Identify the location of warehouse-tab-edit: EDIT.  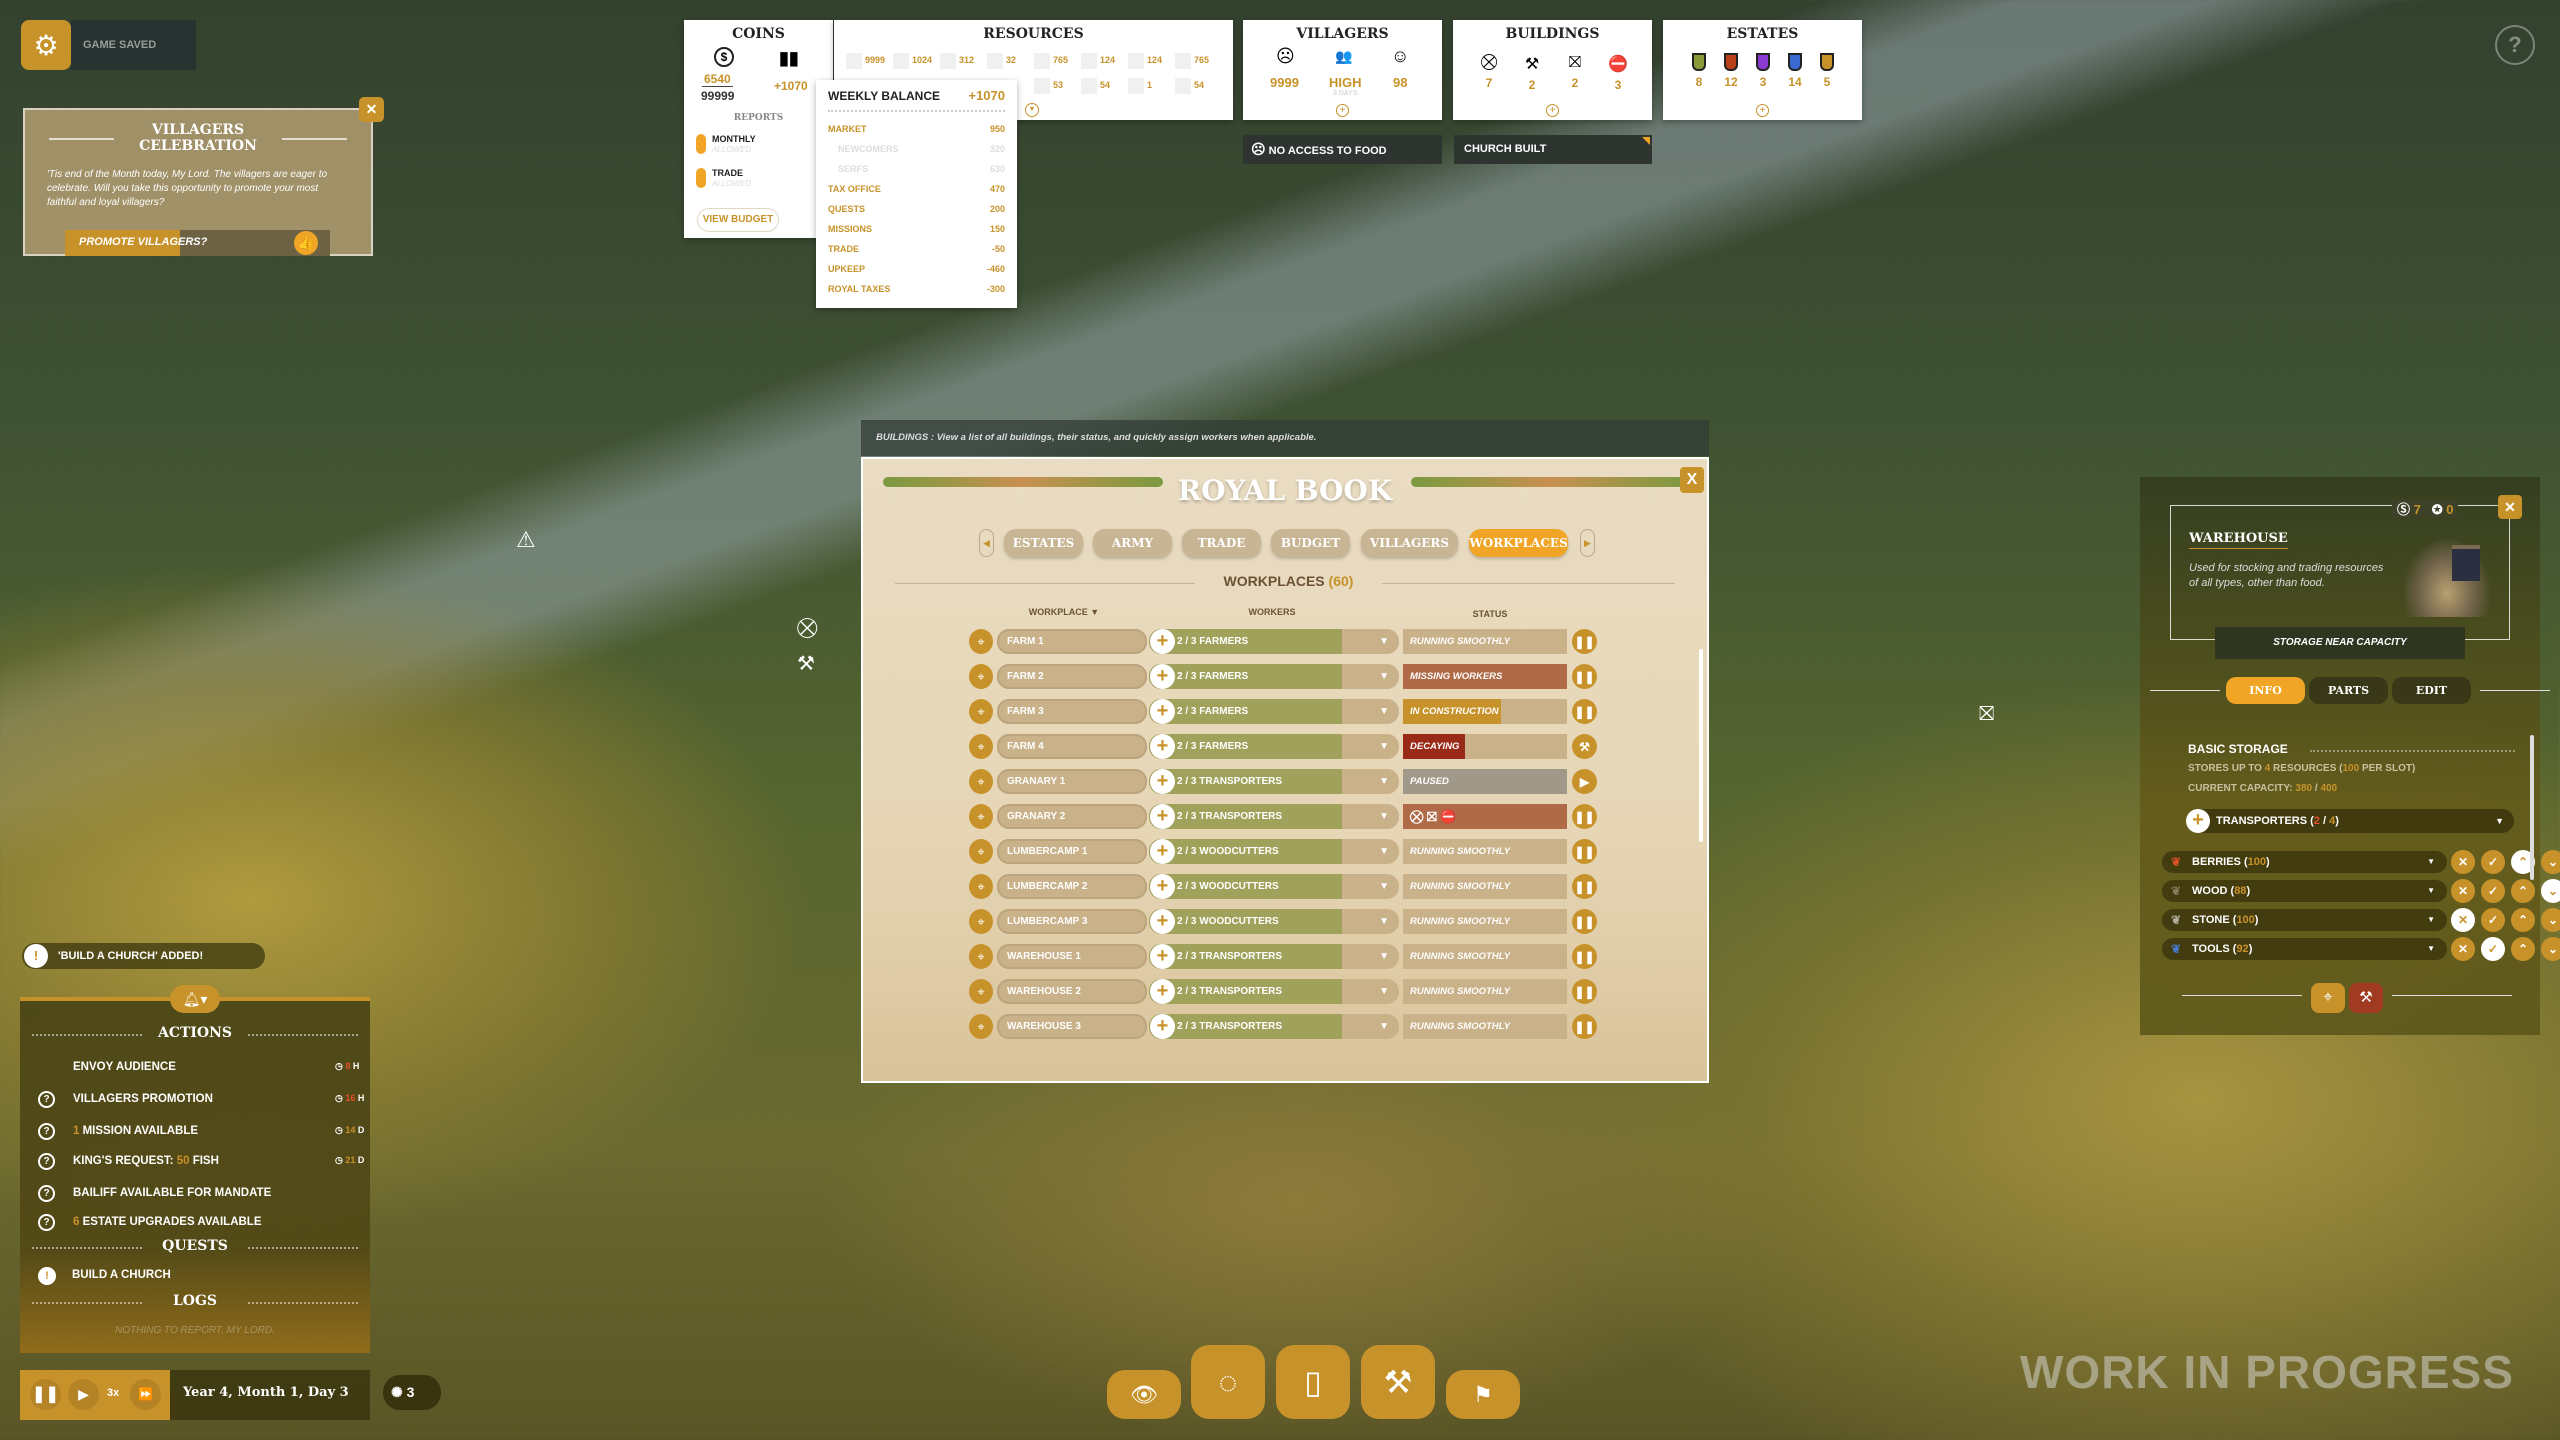
(2431, 690).